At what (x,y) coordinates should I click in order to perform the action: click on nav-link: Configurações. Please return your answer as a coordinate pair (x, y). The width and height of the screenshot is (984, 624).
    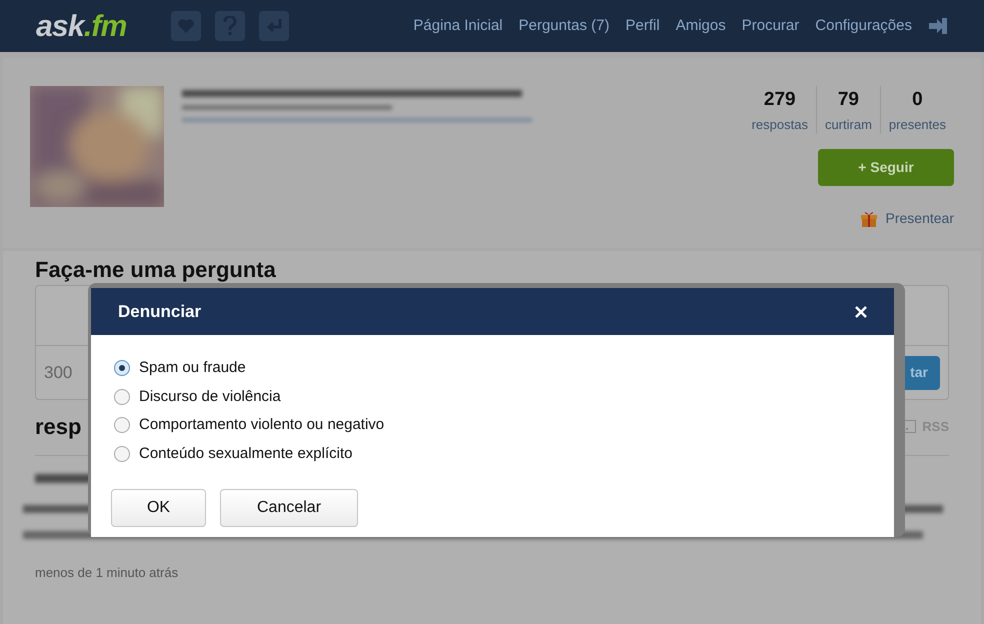
    Looking at the image, I should click on (863, 26).